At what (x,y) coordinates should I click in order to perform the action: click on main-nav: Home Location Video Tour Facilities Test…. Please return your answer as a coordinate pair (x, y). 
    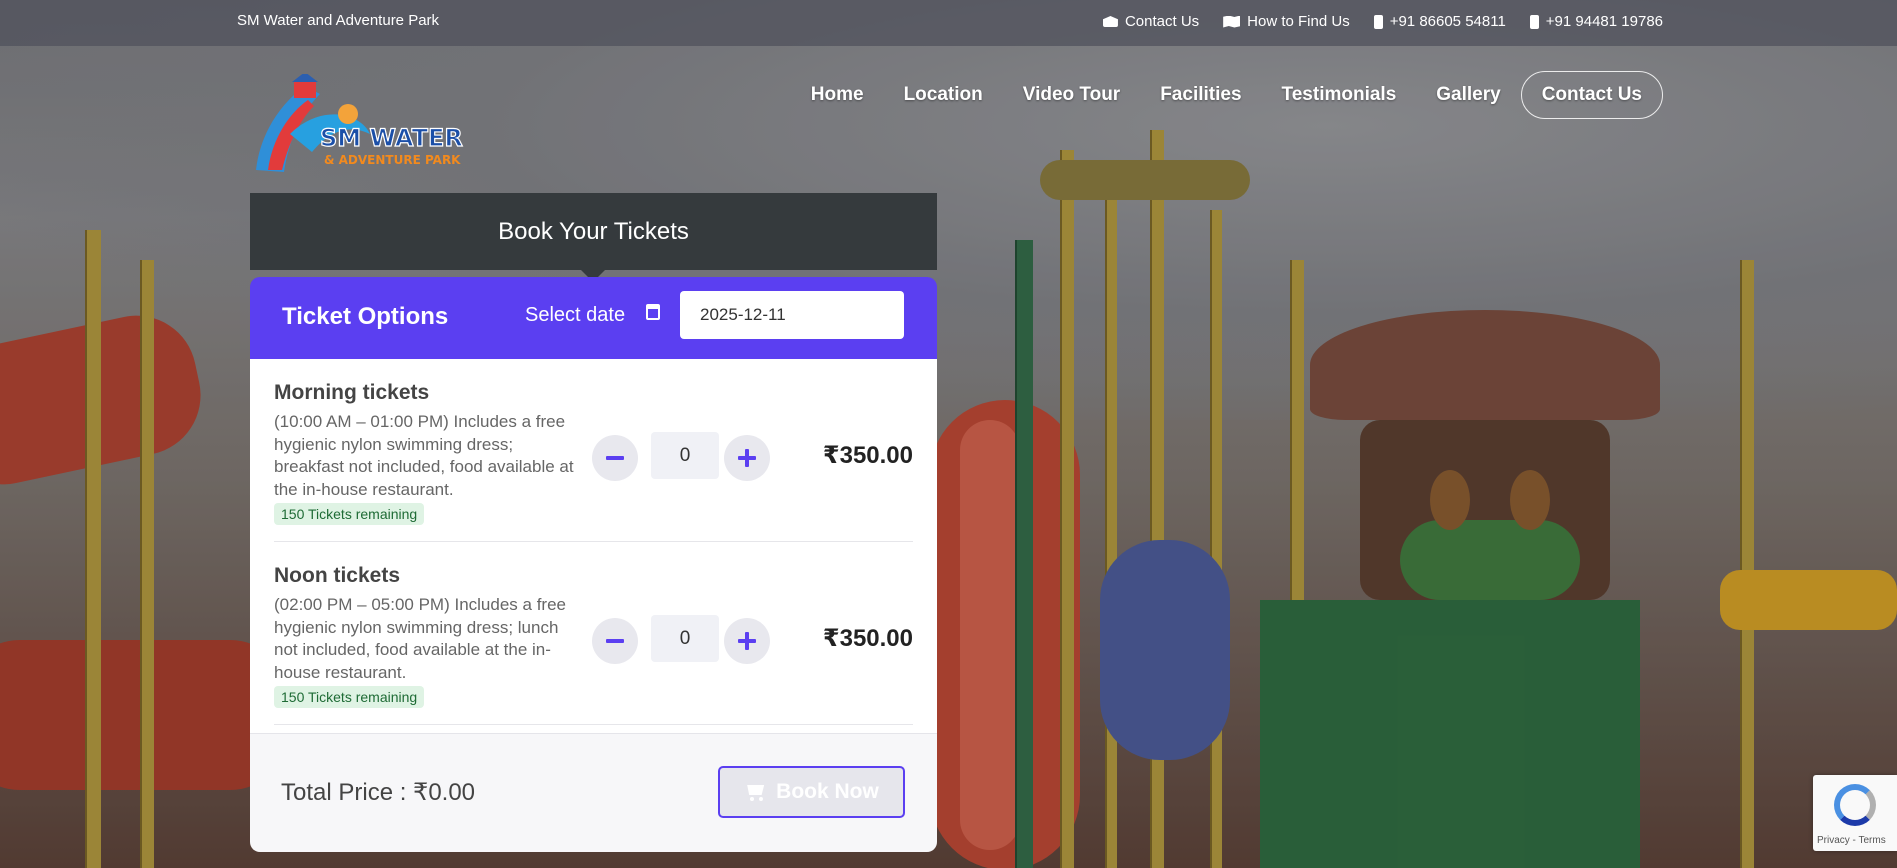
    Looking at the image, I should click on (1227, 95).